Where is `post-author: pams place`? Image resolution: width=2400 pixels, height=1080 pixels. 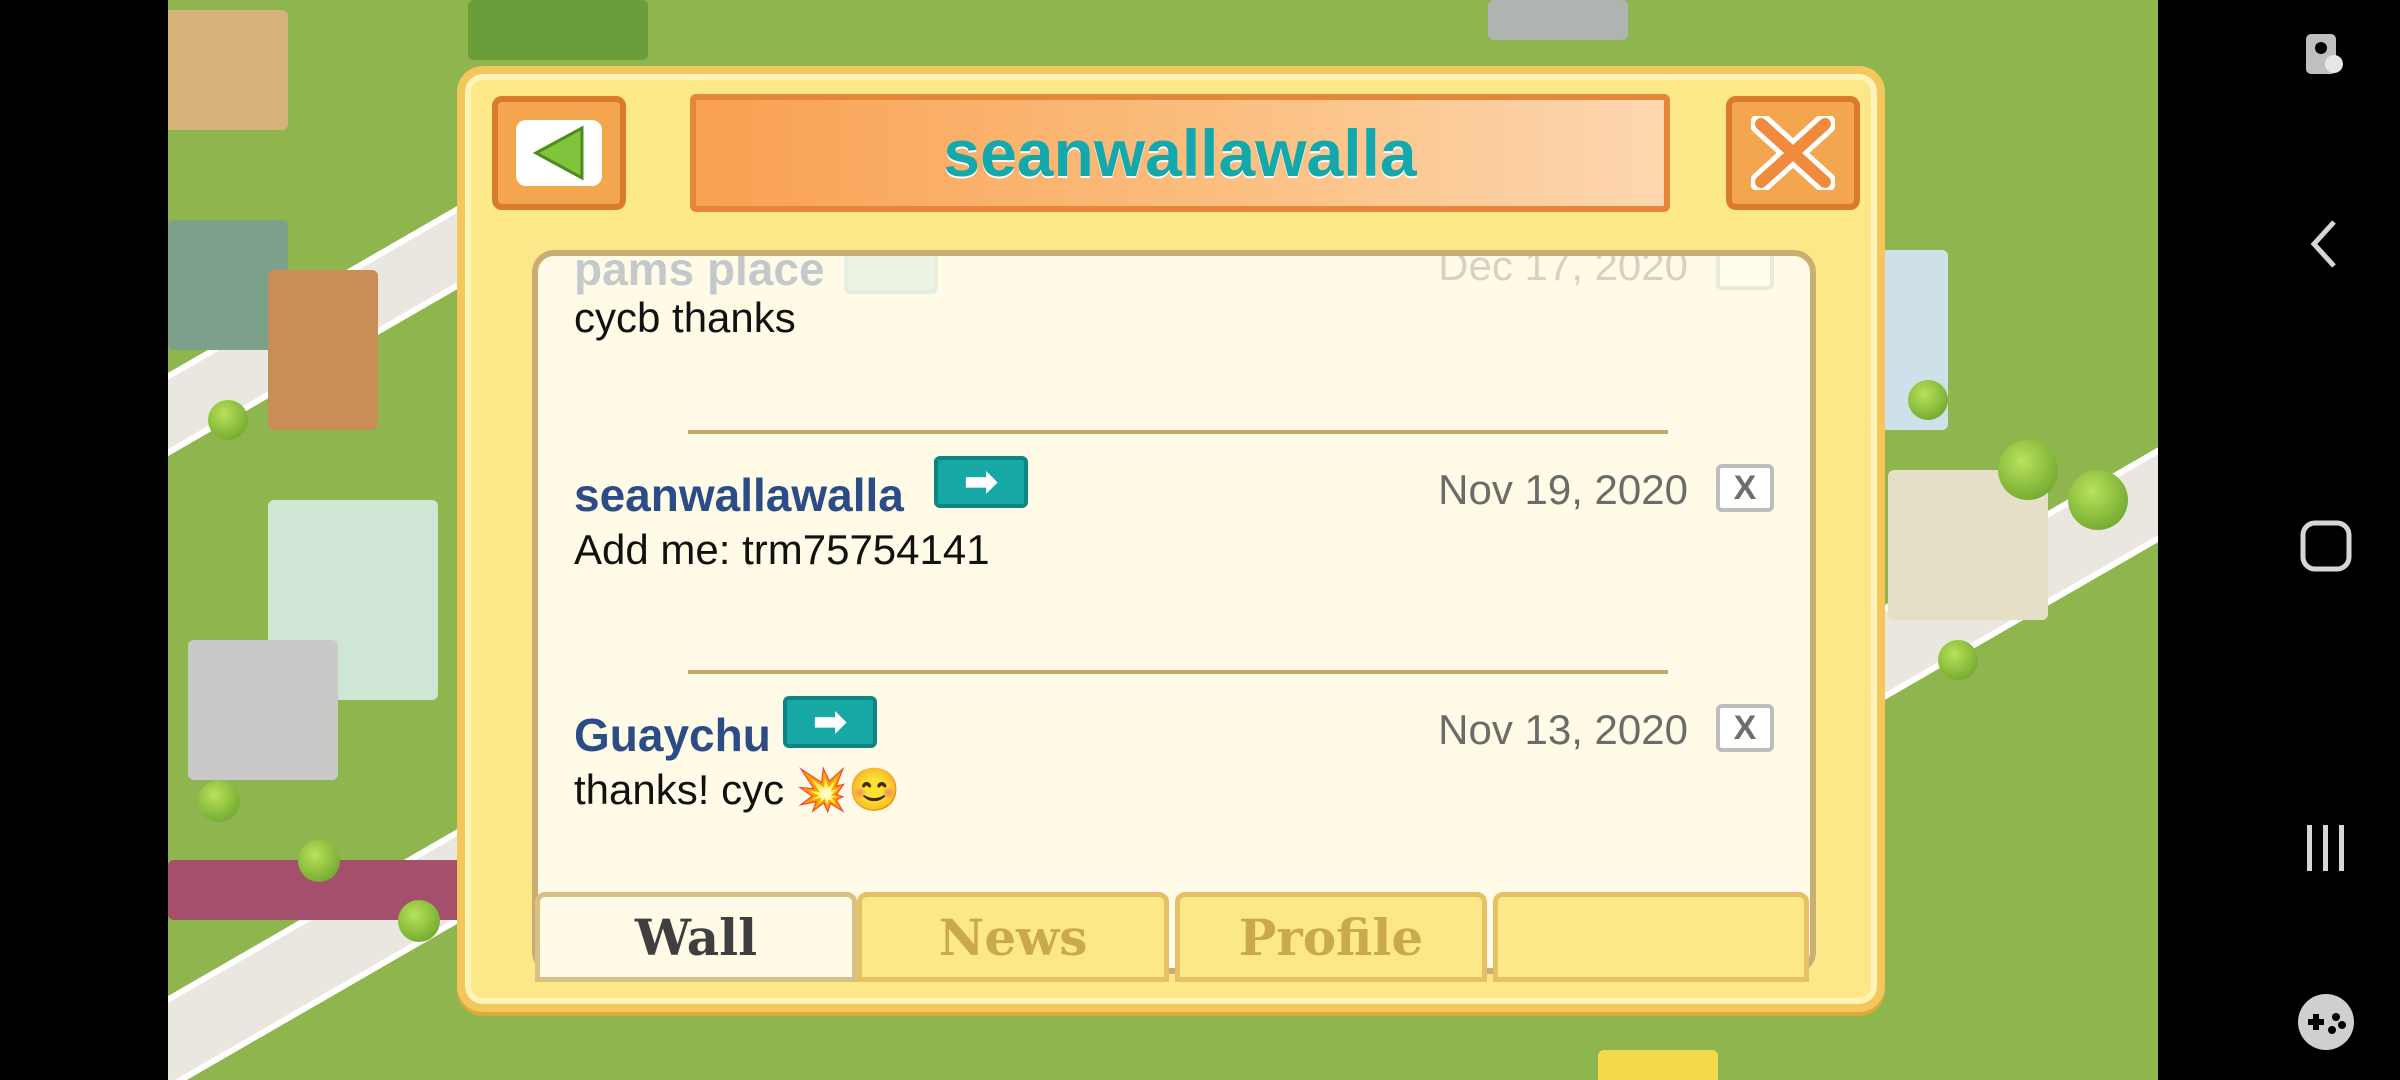 post-author: pams place is located at coordinates (699, 272).